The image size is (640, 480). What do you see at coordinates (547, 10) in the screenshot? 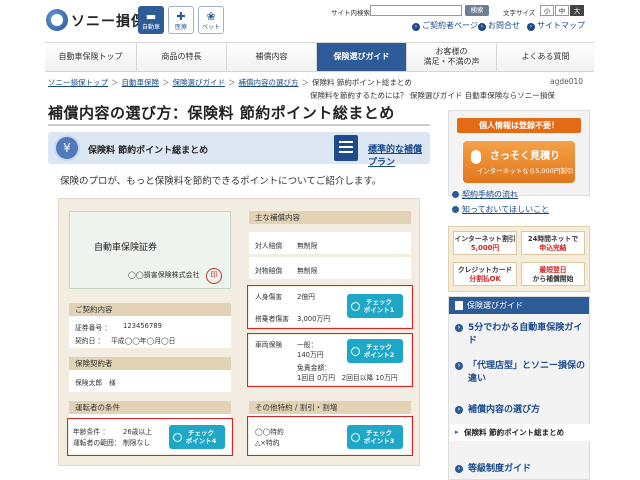
I see `font-size-small-button: 小` at bounding box center [547, 10].